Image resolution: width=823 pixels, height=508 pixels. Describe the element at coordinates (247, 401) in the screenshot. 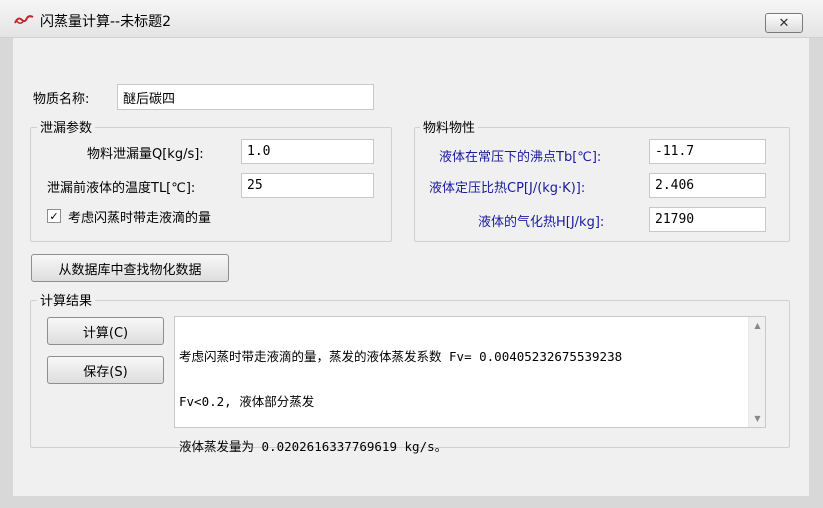

I see `result-line: Fv<0.2, 液体部分蒸发` at that location.